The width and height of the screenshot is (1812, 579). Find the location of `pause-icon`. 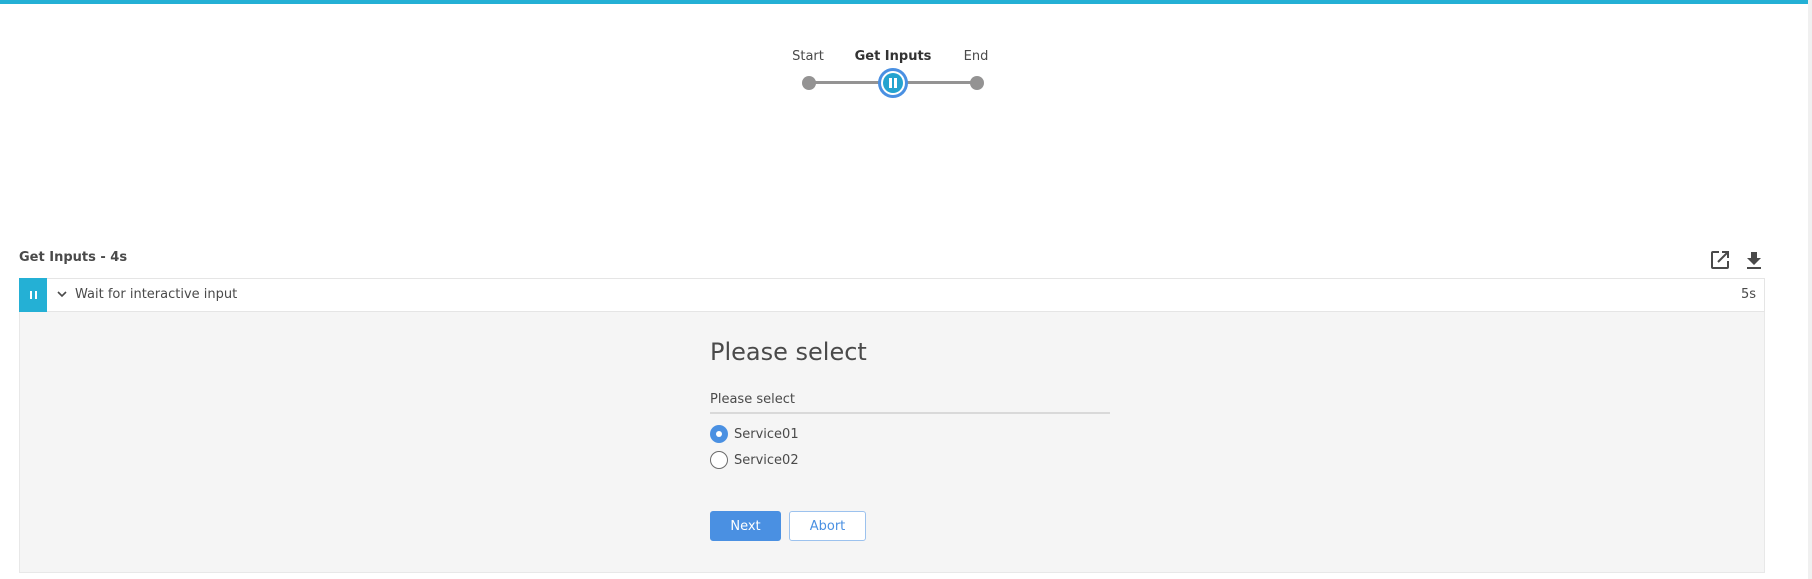

pause-icon is located at coordinates (893, 83).